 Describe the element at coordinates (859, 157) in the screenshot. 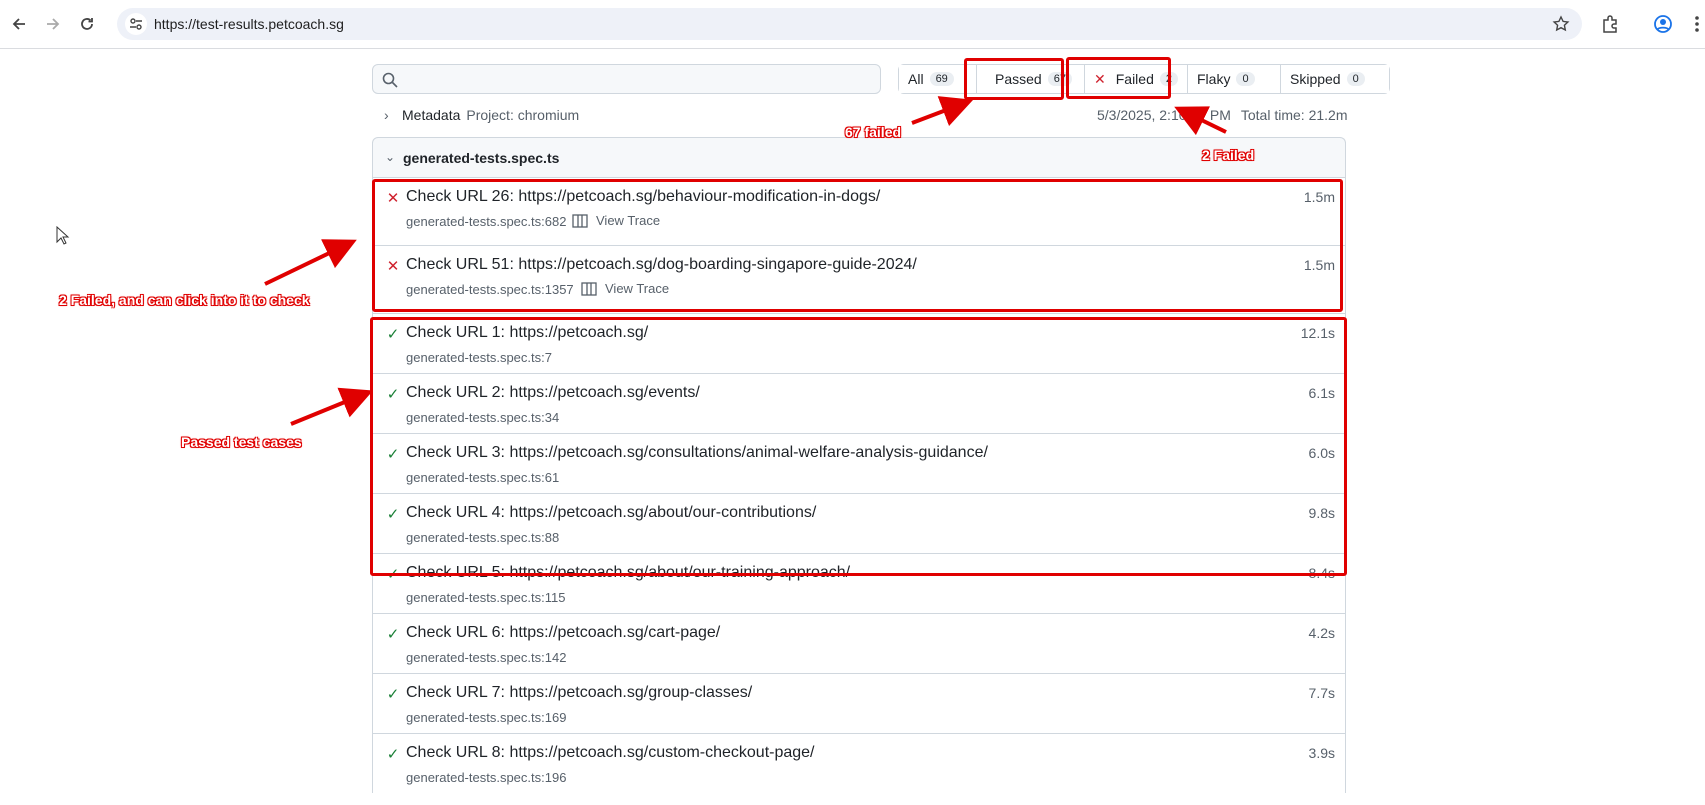

I see `file-group-header: ⌄ generated-tests.spec.ts` at that location.